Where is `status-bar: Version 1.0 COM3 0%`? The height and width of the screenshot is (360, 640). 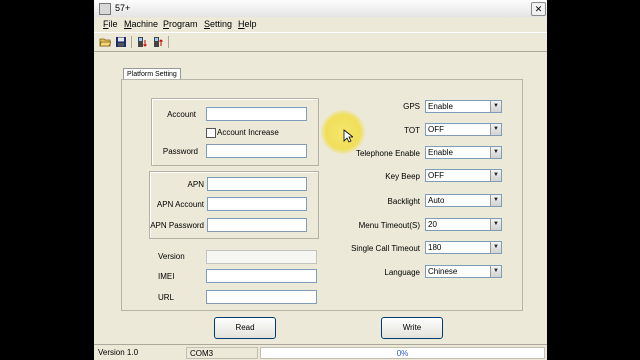 status-bar: Version 1.0 COM3 0% is located at coordinates (320, 352).